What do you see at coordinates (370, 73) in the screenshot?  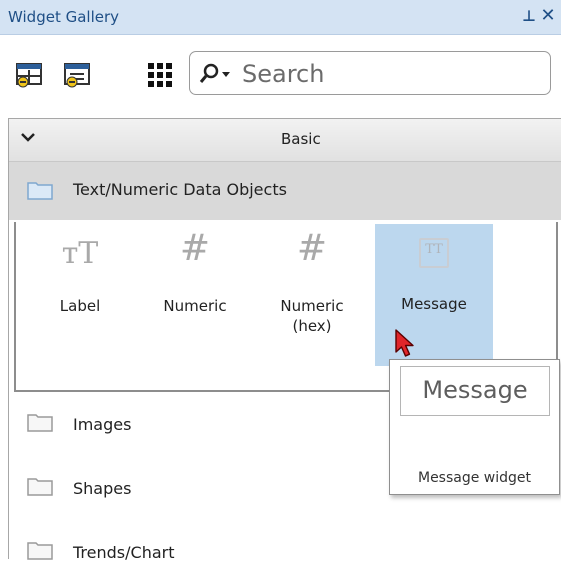 I see `search-input: Search` at bounding box center [370, 73].